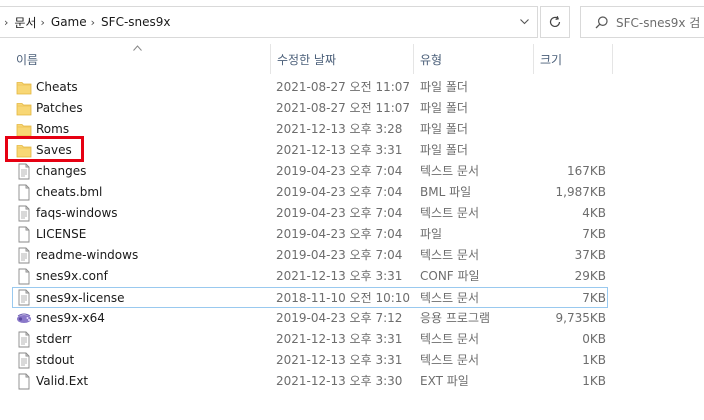 Image resolution: width=704 pixels, height=420 pixels. Describe the element at coordinates (80, 298) in the screenshot. I see `file-name: snes9x-license` at that location.